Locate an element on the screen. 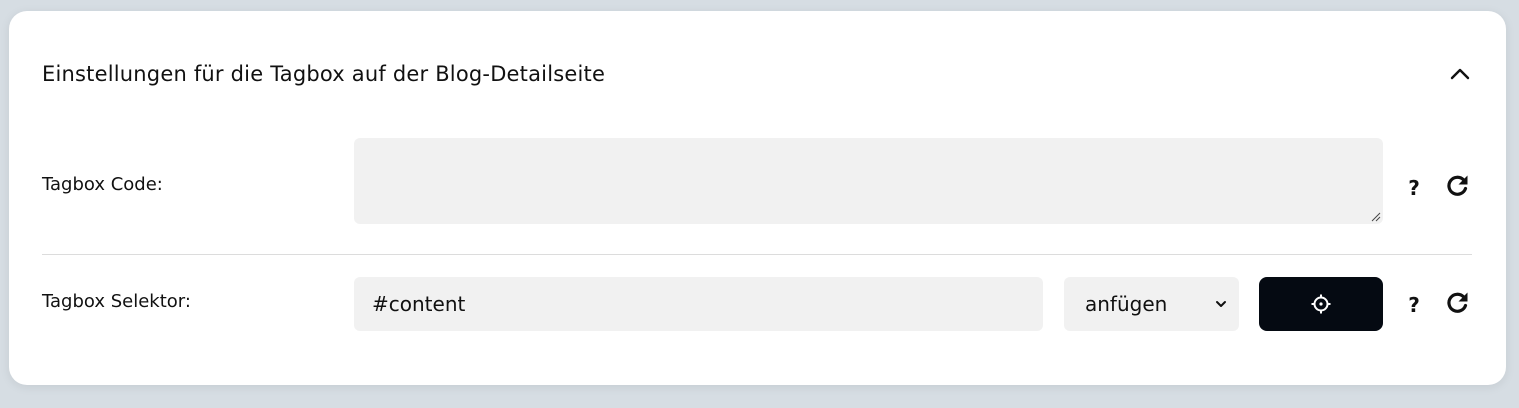 This screenshot has height=408, width=1519. chevron-up-icon is located at coordinates (1460, 74).